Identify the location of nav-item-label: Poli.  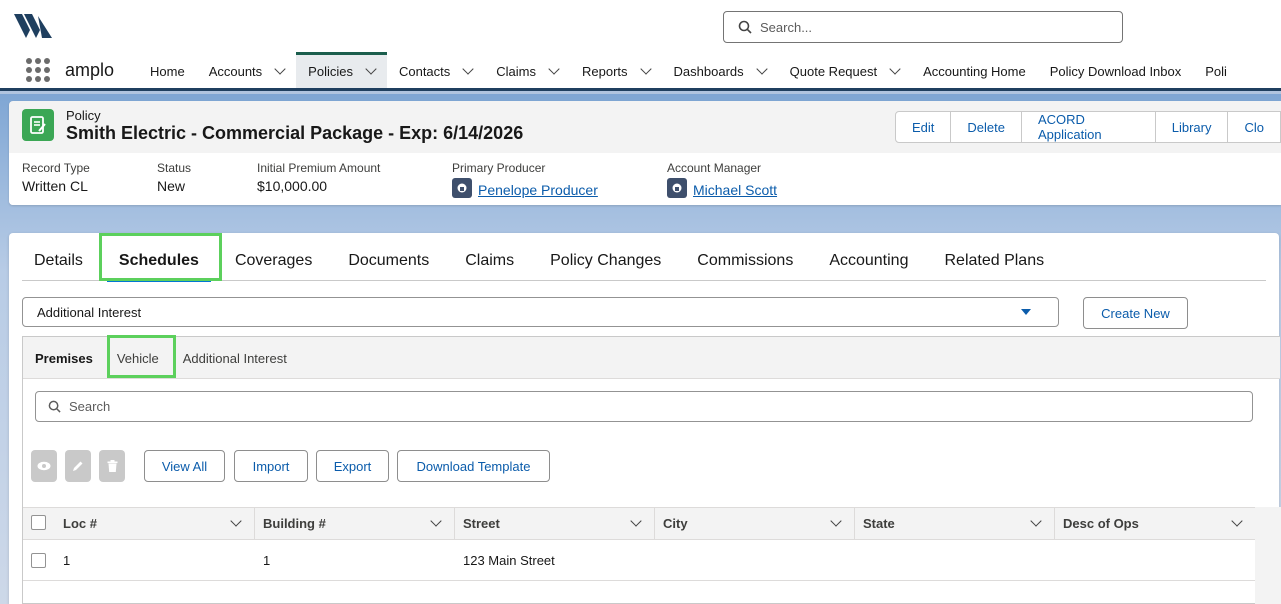
(1216, 71).